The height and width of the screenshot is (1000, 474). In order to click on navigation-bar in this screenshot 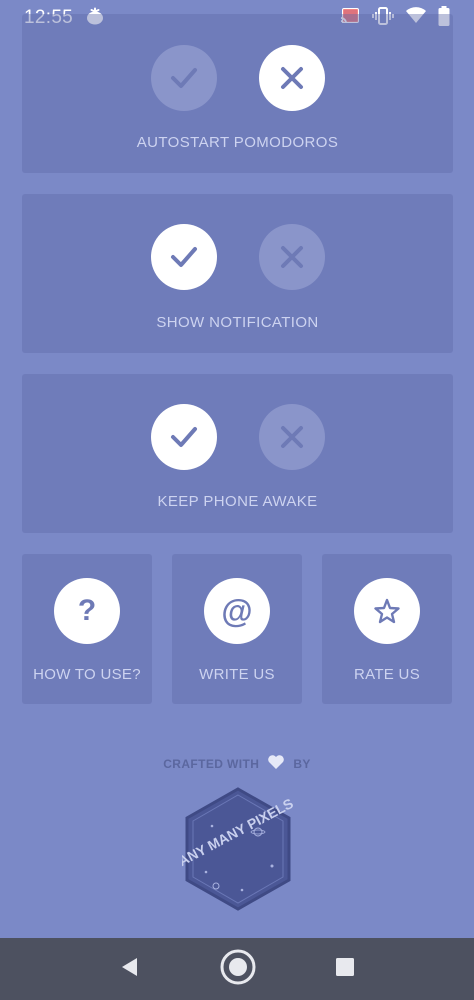, I will do `click(237, 969)`.